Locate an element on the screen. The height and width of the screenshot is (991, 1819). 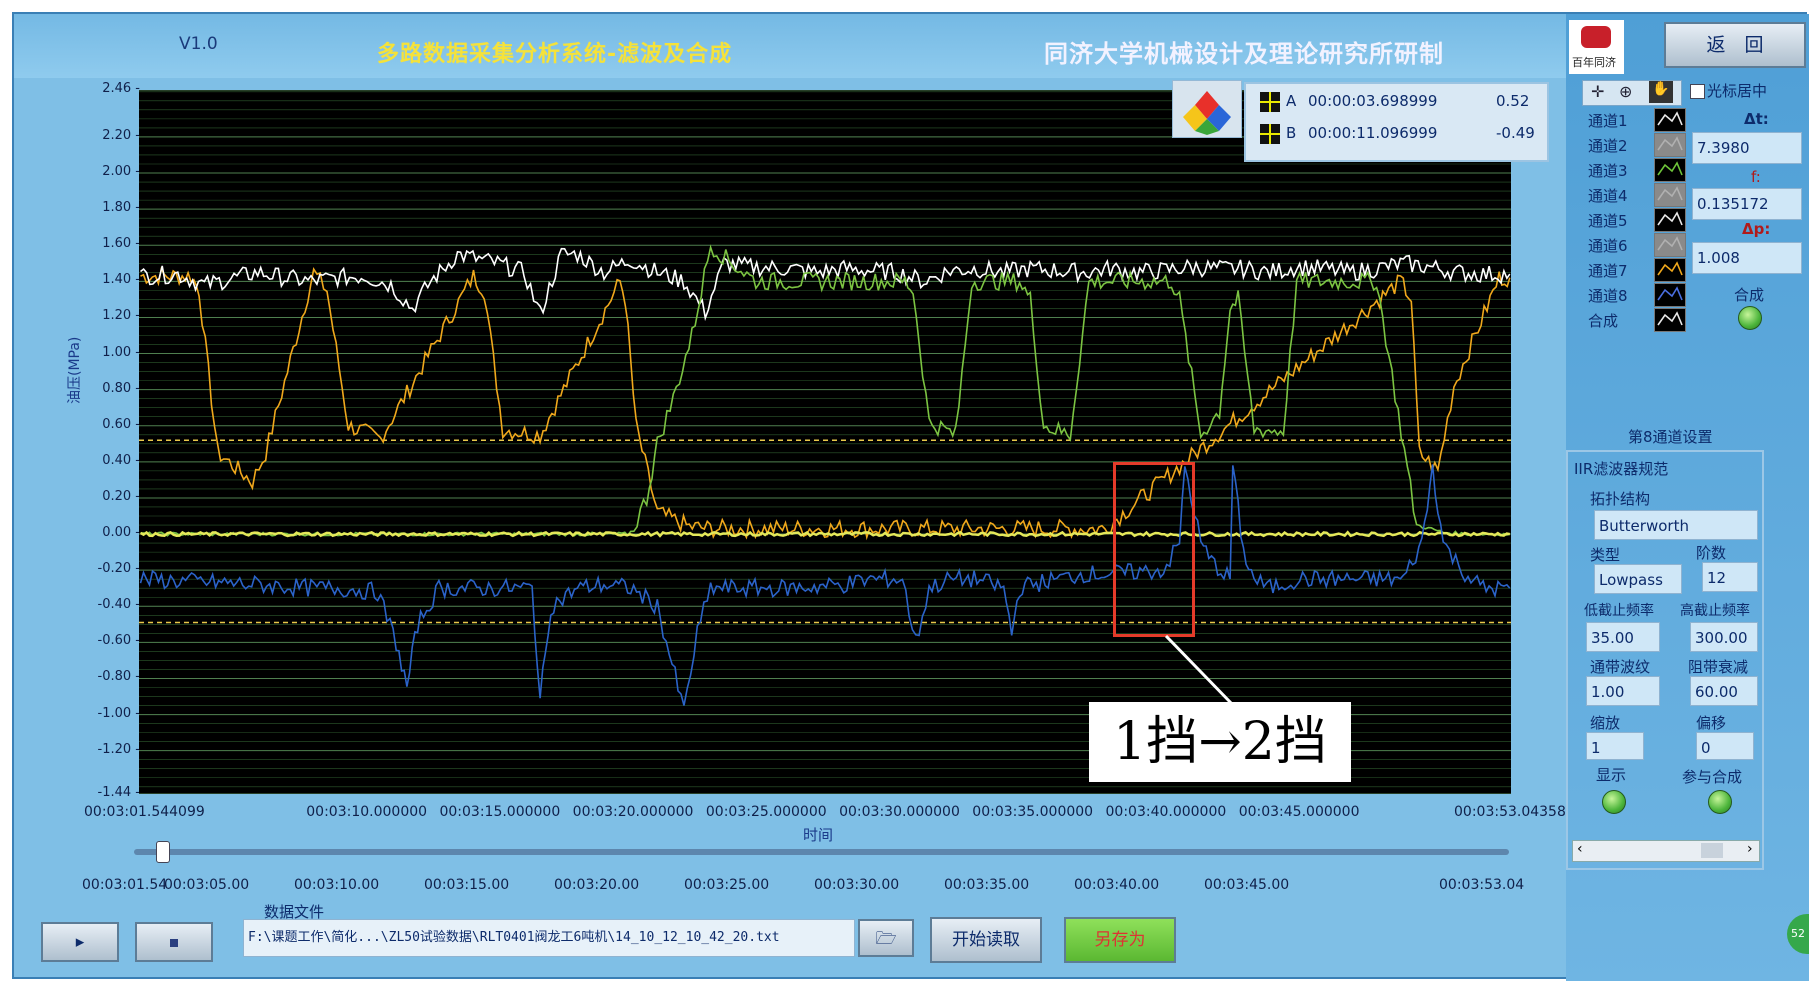
display-label: 显示 is located at coordinates (1611, 775).